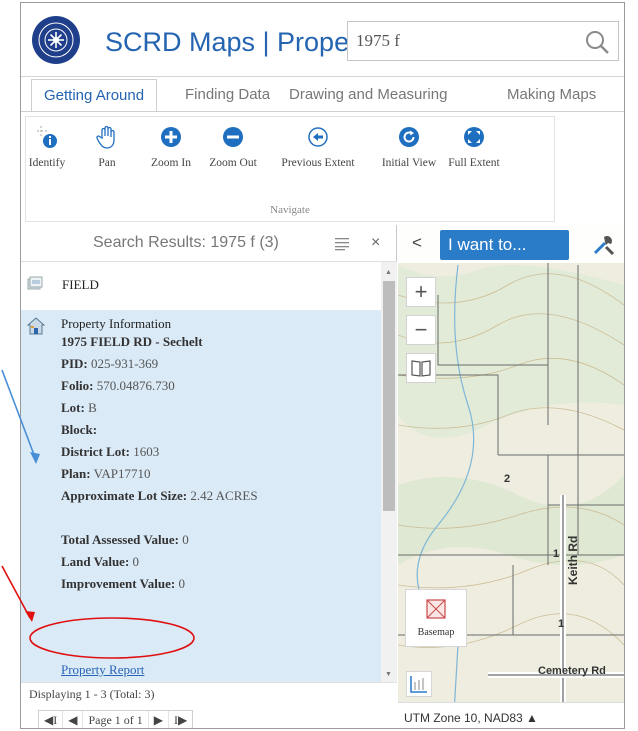 This screenshot has width=638, height=731. Describe the element at coordinates (507, 479) in the screenshot. I see `parcel-label-2: 2` at that location.